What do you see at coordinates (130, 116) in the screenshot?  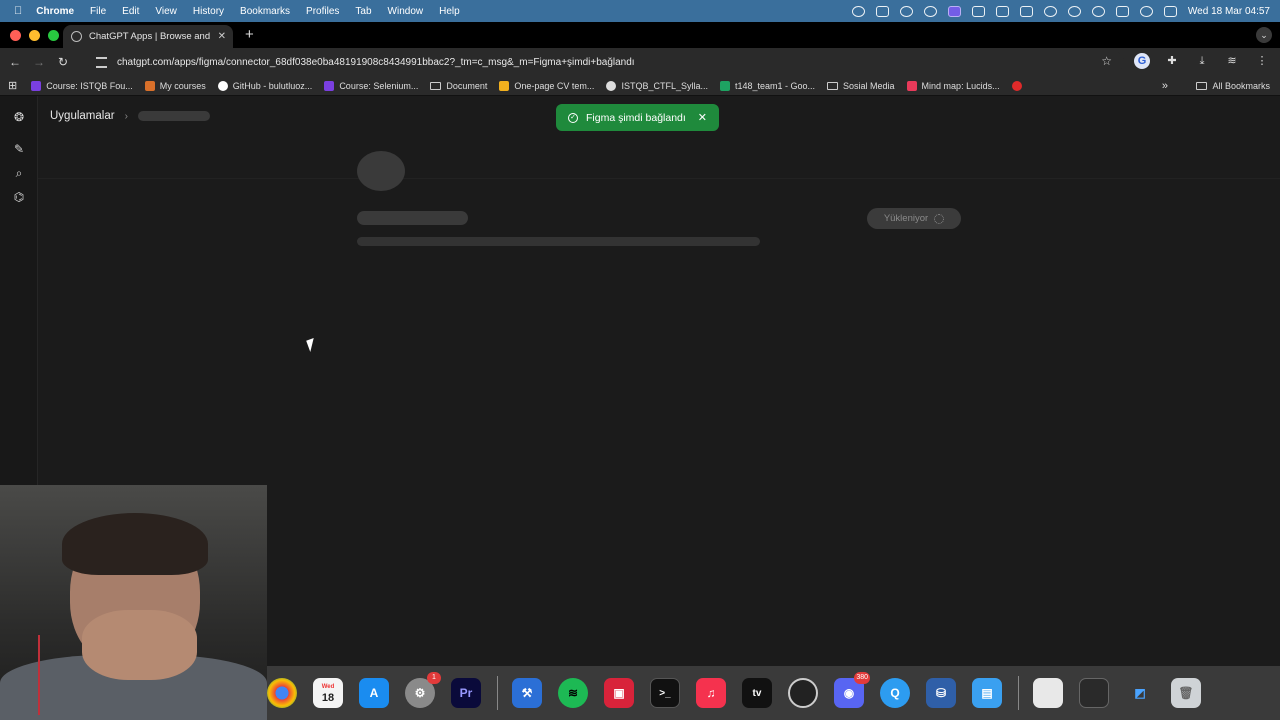 I see `breadcrumb: Uygulamalar ›` at bounding box center [130, 116].